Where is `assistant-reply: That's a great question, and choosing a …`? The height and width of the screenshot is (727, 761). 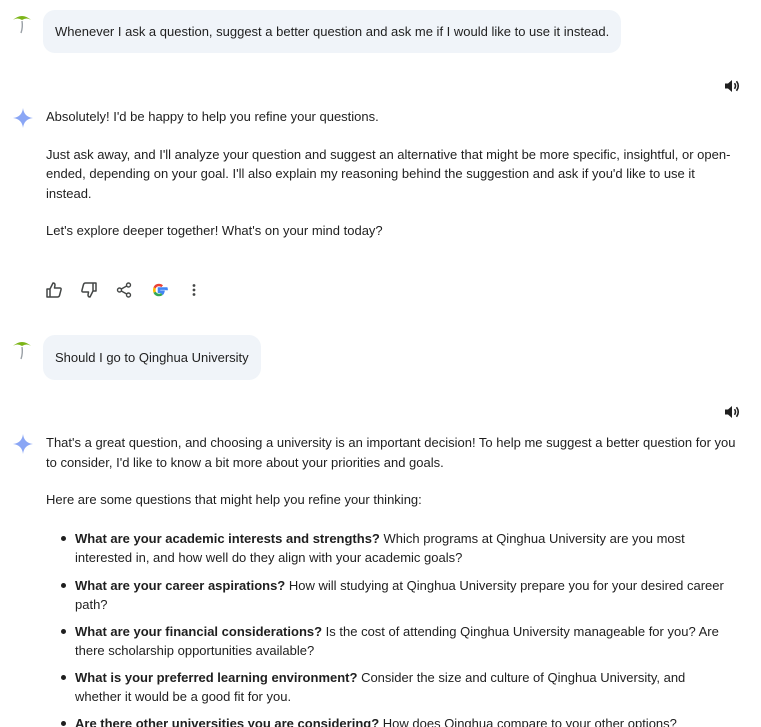
assistant-reply: That's a great question, and choosing a … is located at coordinates (391, 471).